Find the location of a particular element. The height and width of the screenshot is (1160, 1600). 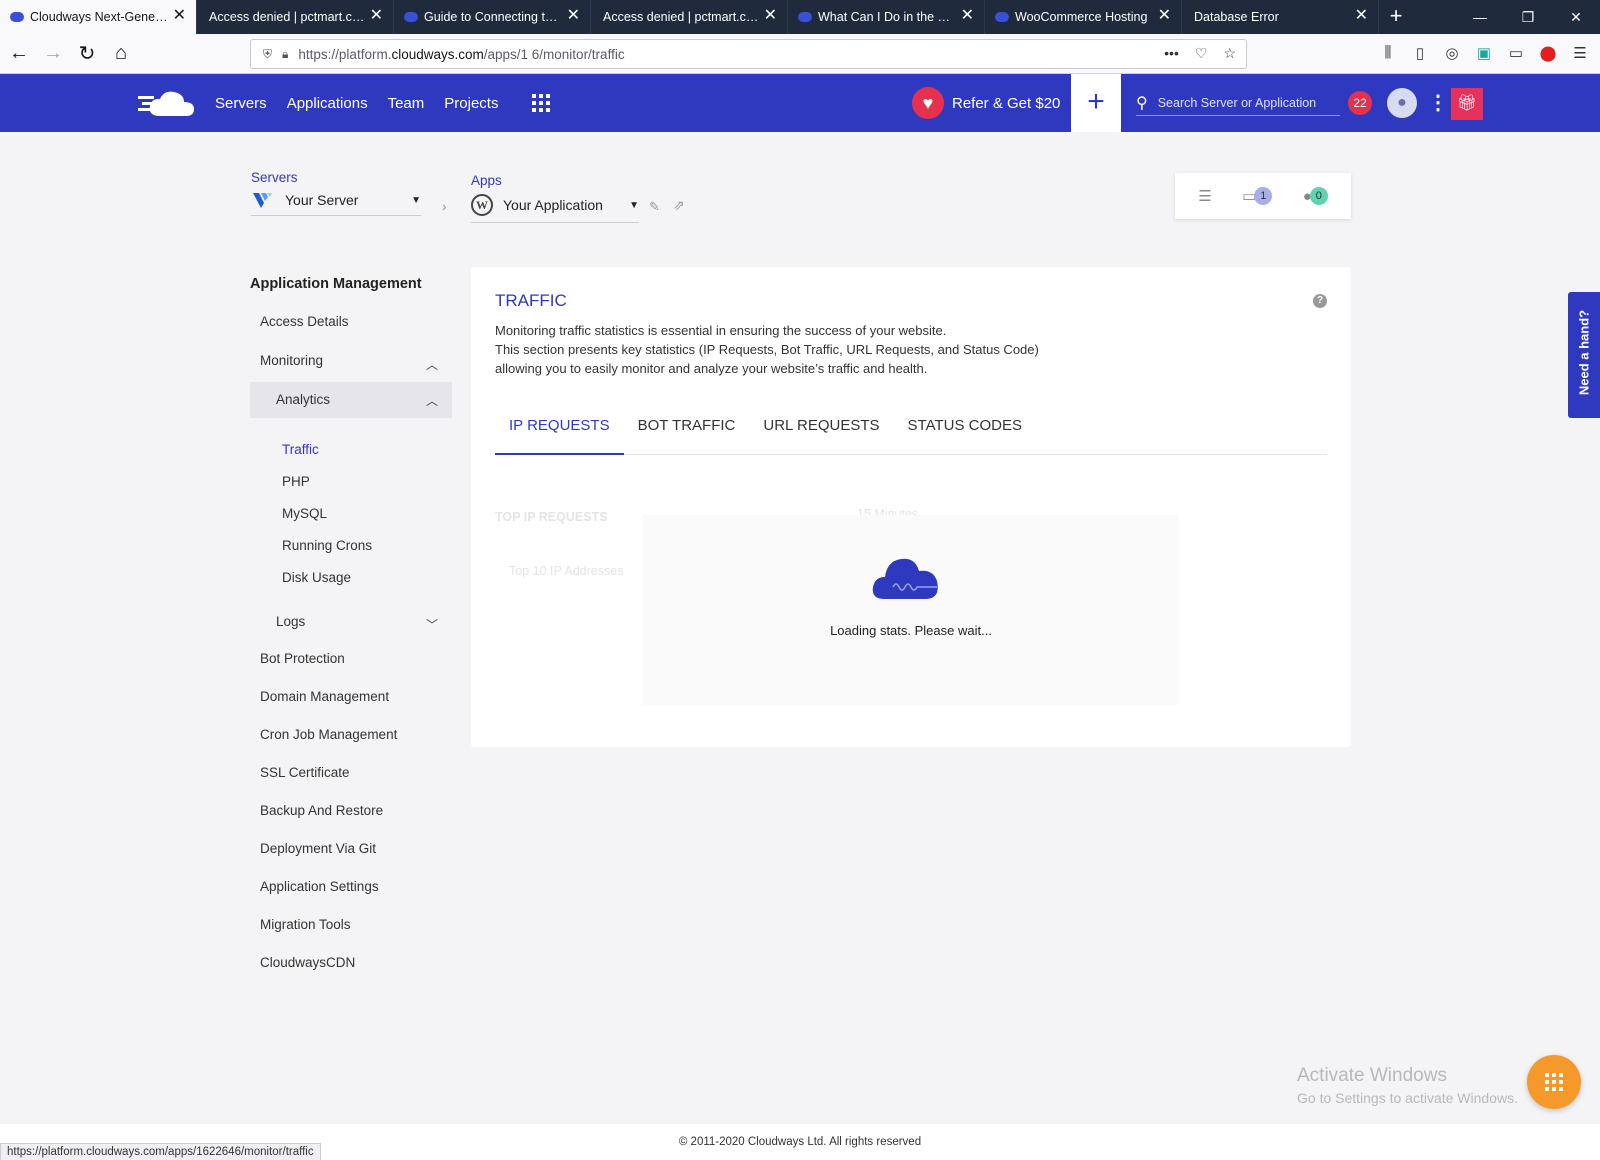

restore-icon: ❐ is located at coordinates (1528, 17).